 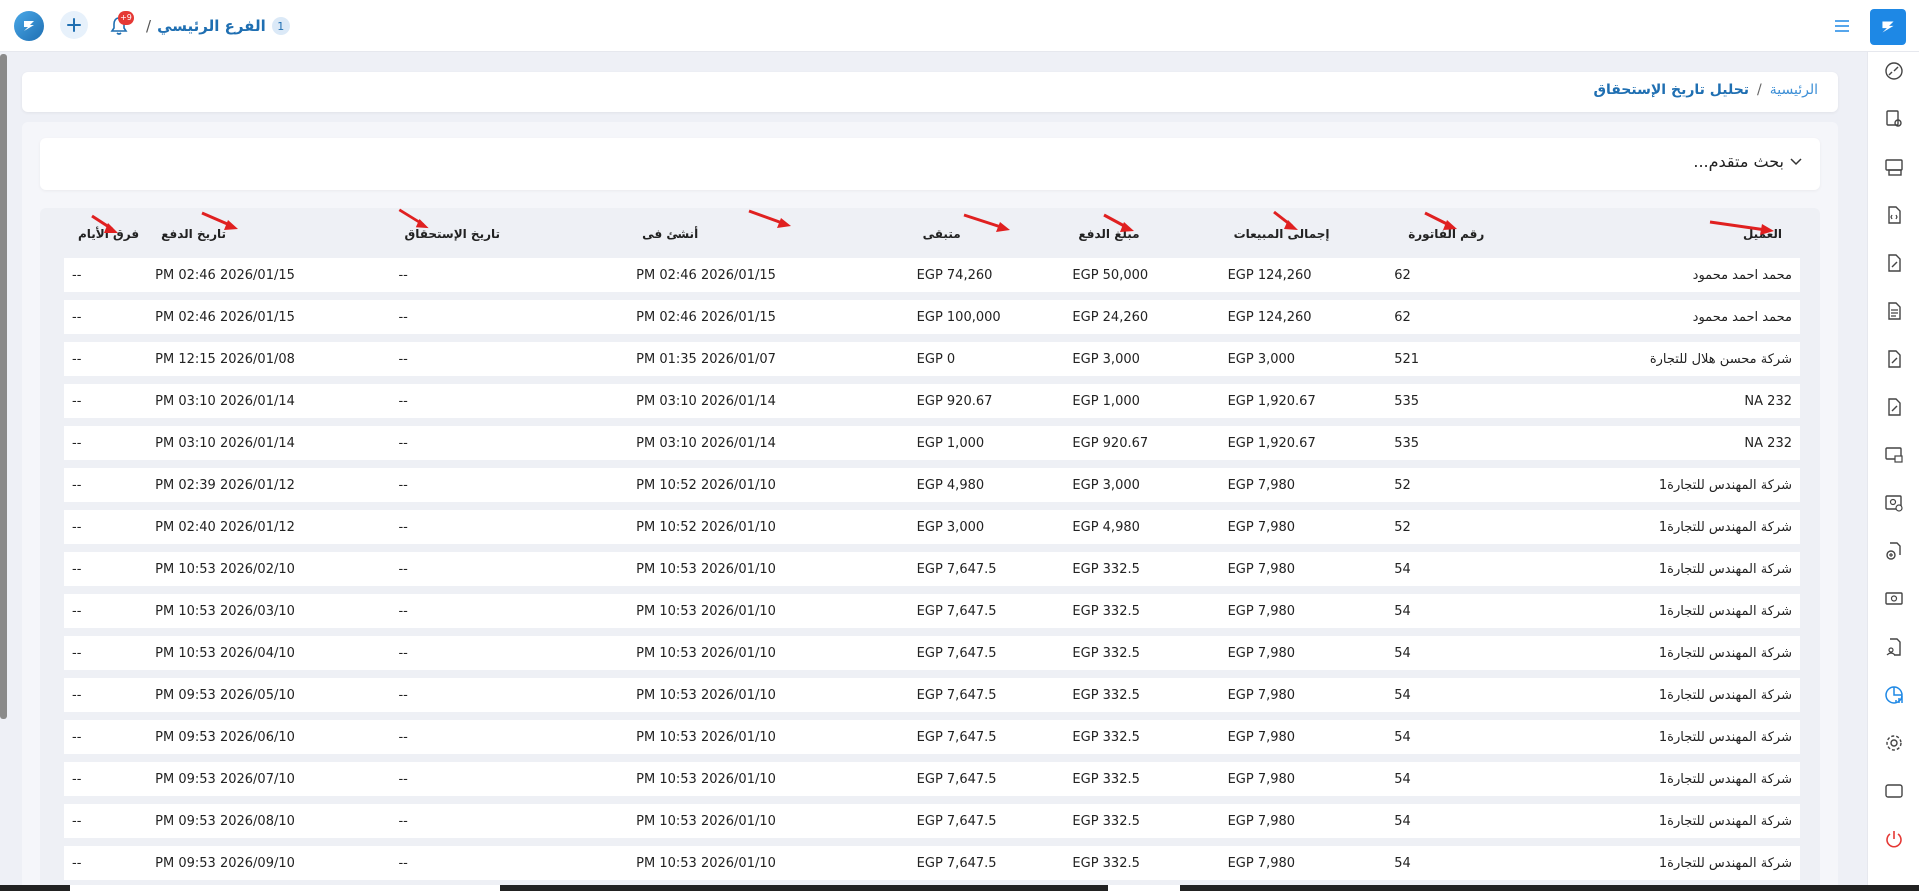 I want to click on cell-client: NA 232, so click(x=1664, y=443).